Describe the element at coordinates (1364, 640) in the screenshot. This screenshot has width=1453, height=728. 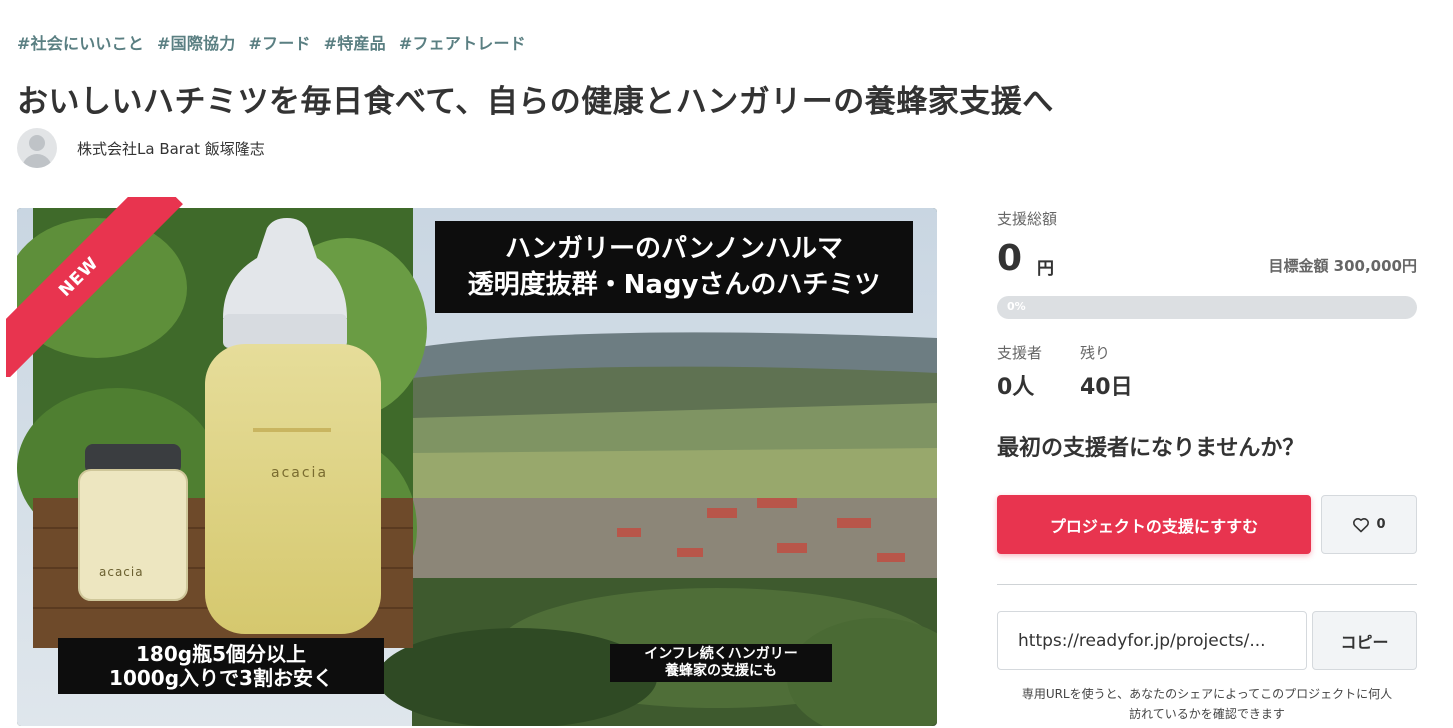
I see `copy-url-button: コピー` at that location.